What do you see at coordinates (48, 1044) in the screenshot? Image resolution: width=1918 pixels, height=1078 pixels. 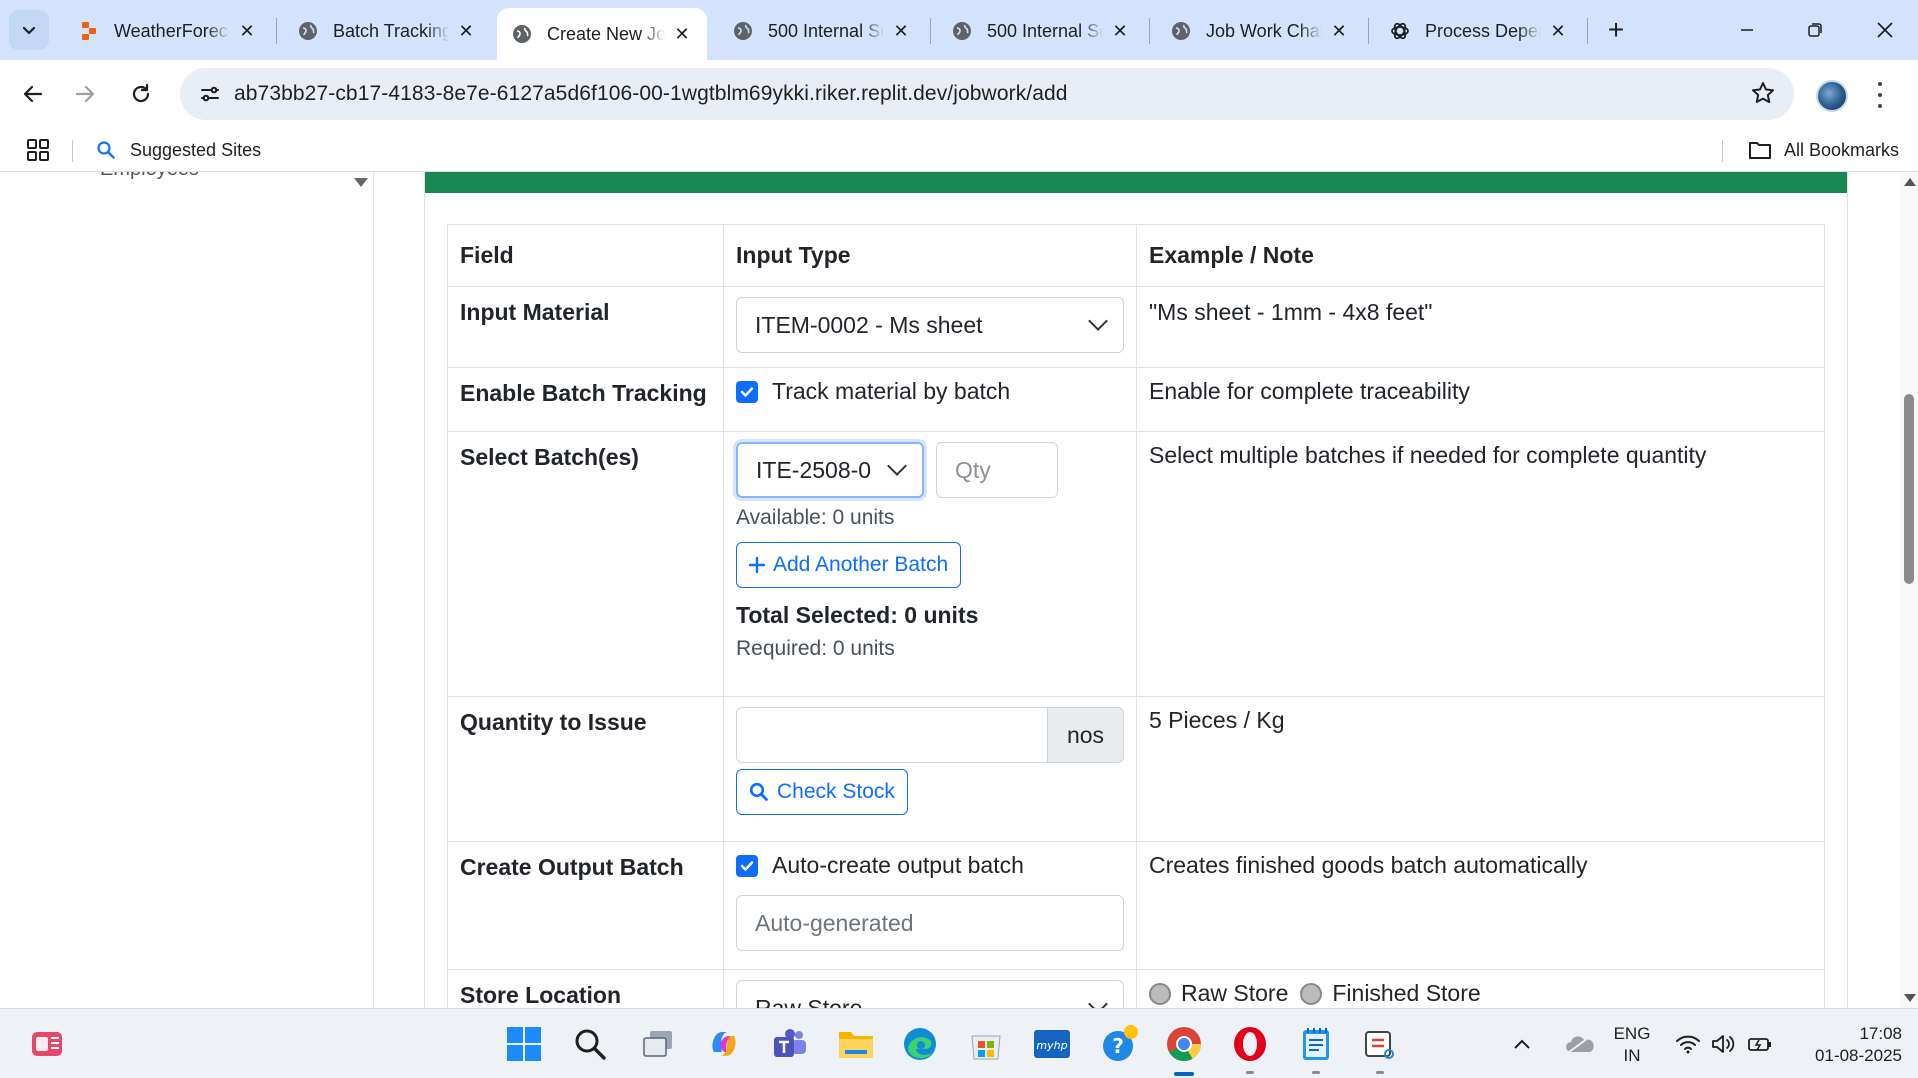 I see `widgets-icon` at bounding box center [48, 1044].